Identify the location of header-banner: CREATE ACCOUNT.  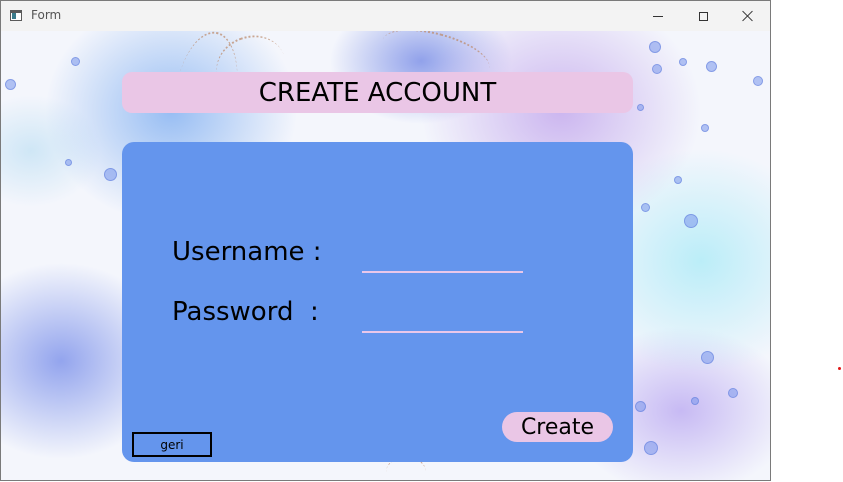
(377, 92).